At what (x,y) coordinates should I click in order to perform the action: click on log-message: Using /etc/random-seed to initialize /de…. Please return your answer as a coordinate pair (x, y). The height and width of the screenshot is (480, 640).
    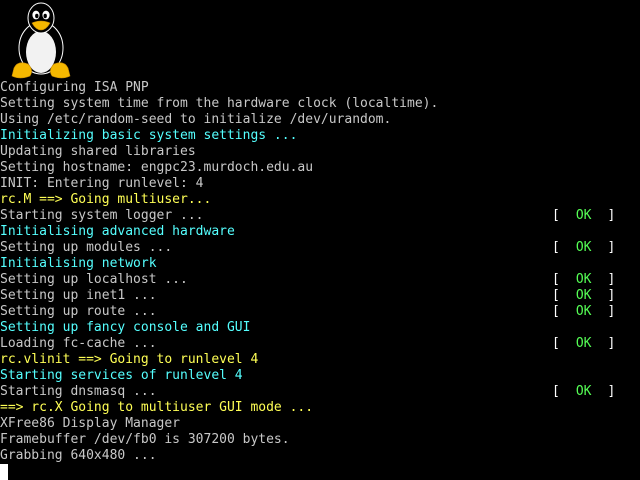
    Looking at the image, I should click on (196, 119).